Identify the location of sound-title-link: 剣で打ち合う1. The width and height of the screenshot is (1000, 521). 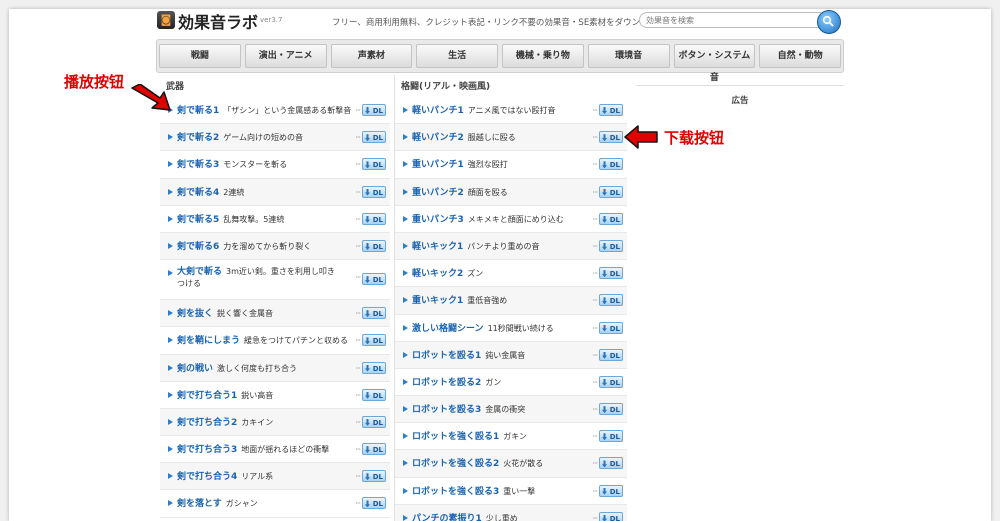
(207, 396).